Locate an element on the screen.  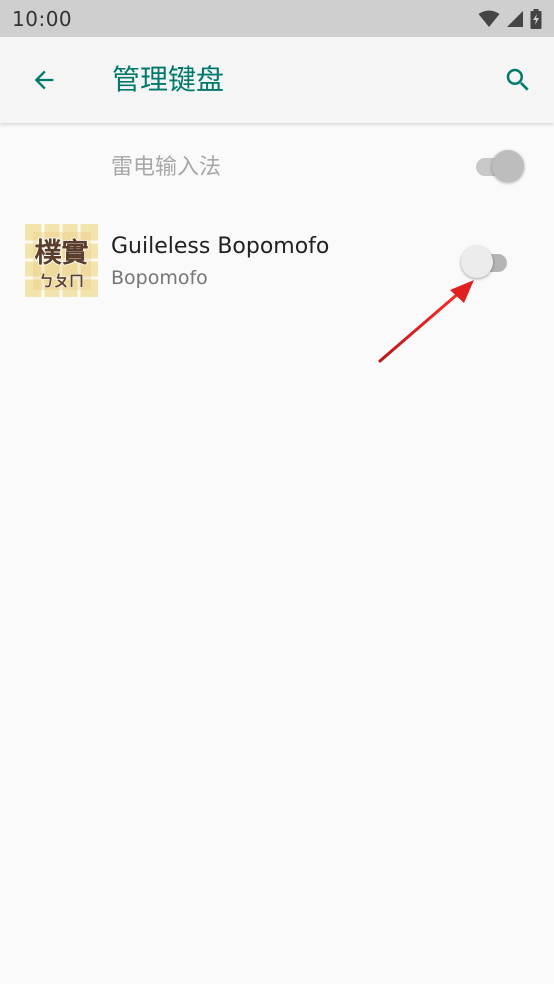
leidian-ime-toggle is located at coordinates (496, 165).